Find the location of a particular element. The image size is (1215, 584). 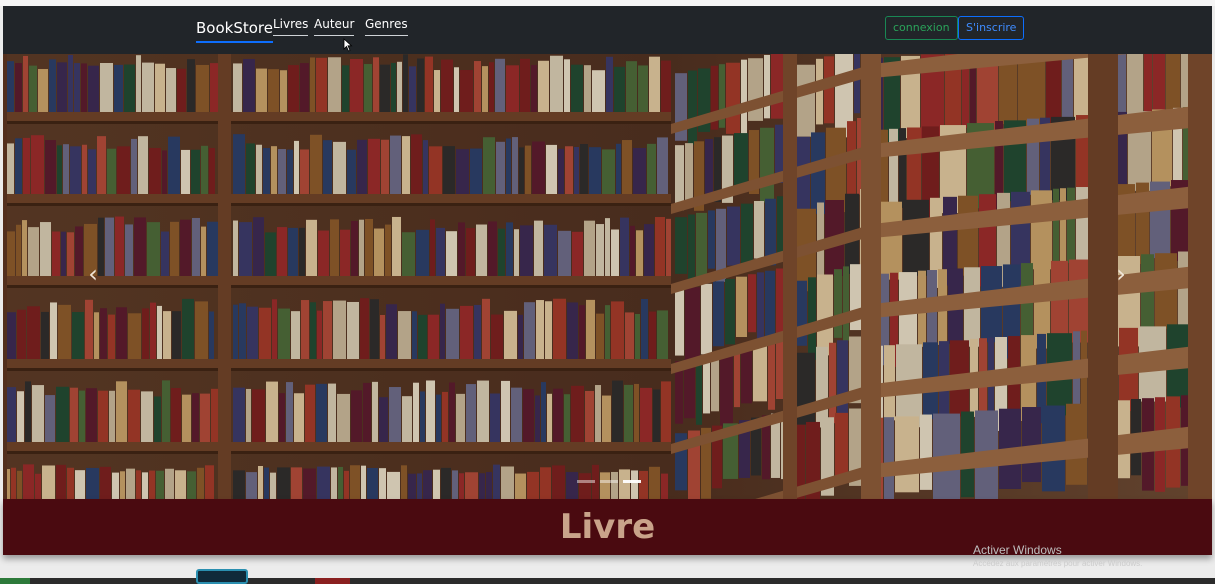

nav-link-livres: Livres is located at coordinates (291, 26).